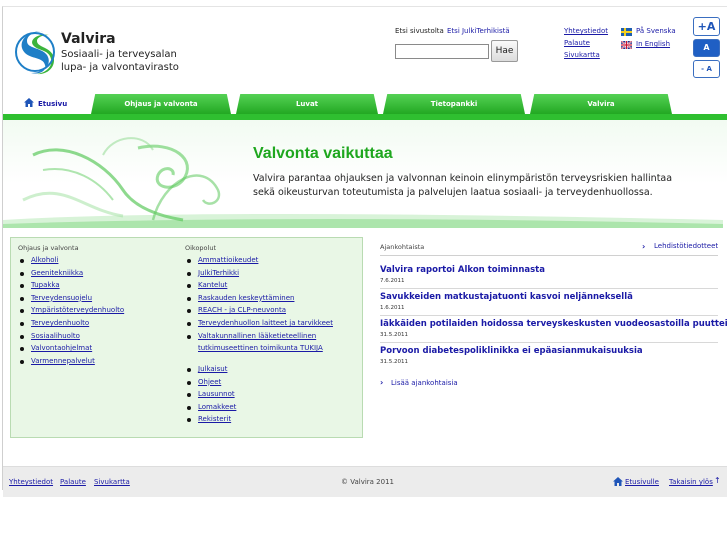  What do you see at coordinates (717, 480) in the screenshot?
I see `arrow-up-icon: ↑` at bounding box center [717, 480].